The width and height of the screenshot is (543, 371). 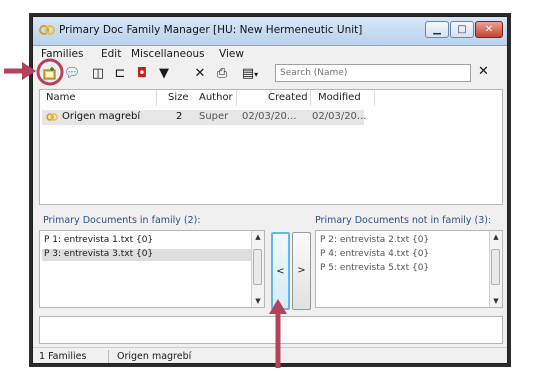 I want to click on menu-edit: Edit, so click(x=111, y=54).